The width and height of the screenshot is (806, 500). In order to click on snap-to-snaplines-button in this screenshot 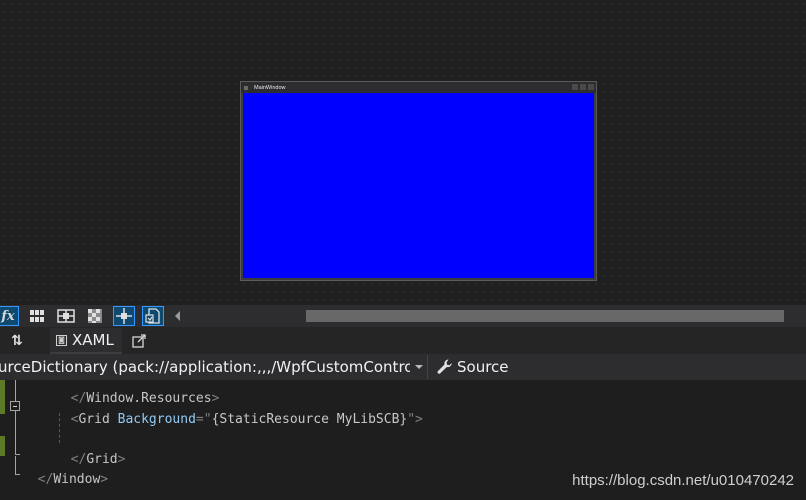, I will do `click(124, 316)`.